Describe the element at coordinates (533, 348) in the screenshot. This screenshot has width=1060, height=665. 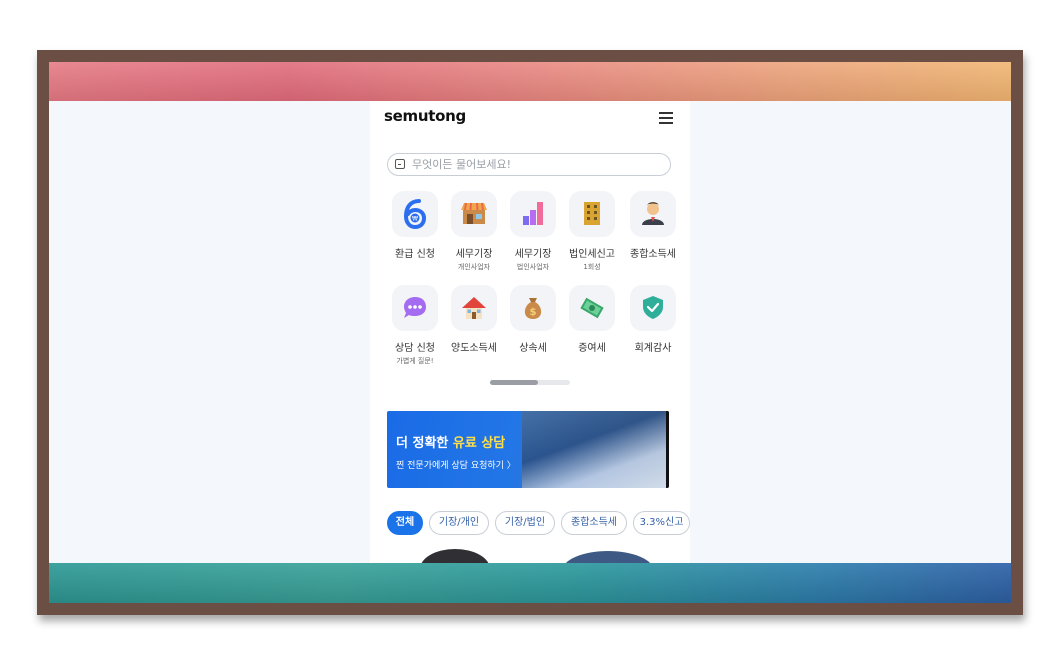
I see `category-label: 상속세` at that location.